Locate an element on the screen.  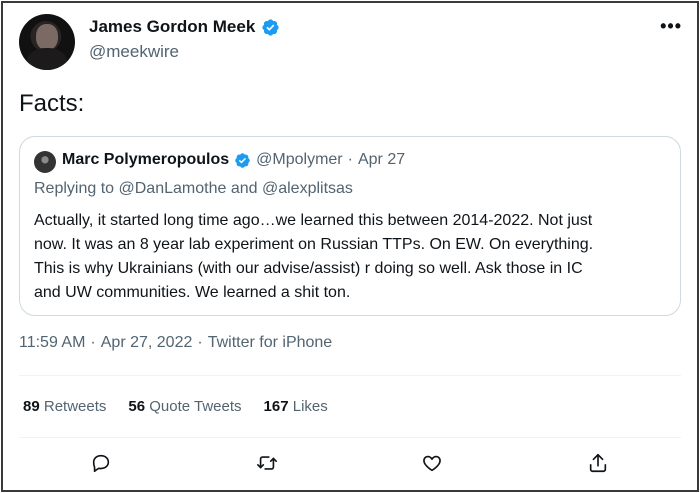
quote-handle: @Mpolymer is located at coordinates (299, 160).